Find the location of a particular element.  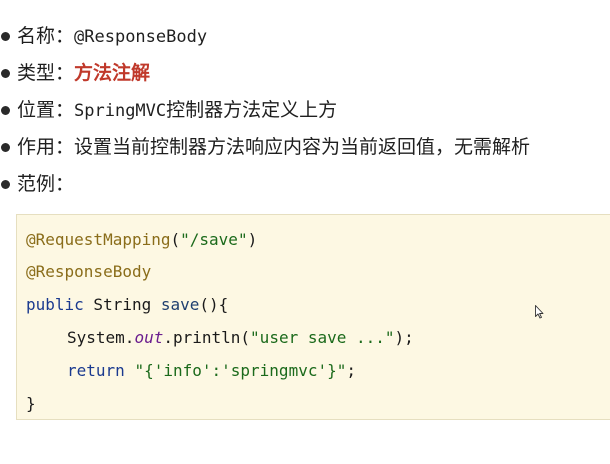

out-field: out is located at coordinates (149, 337).